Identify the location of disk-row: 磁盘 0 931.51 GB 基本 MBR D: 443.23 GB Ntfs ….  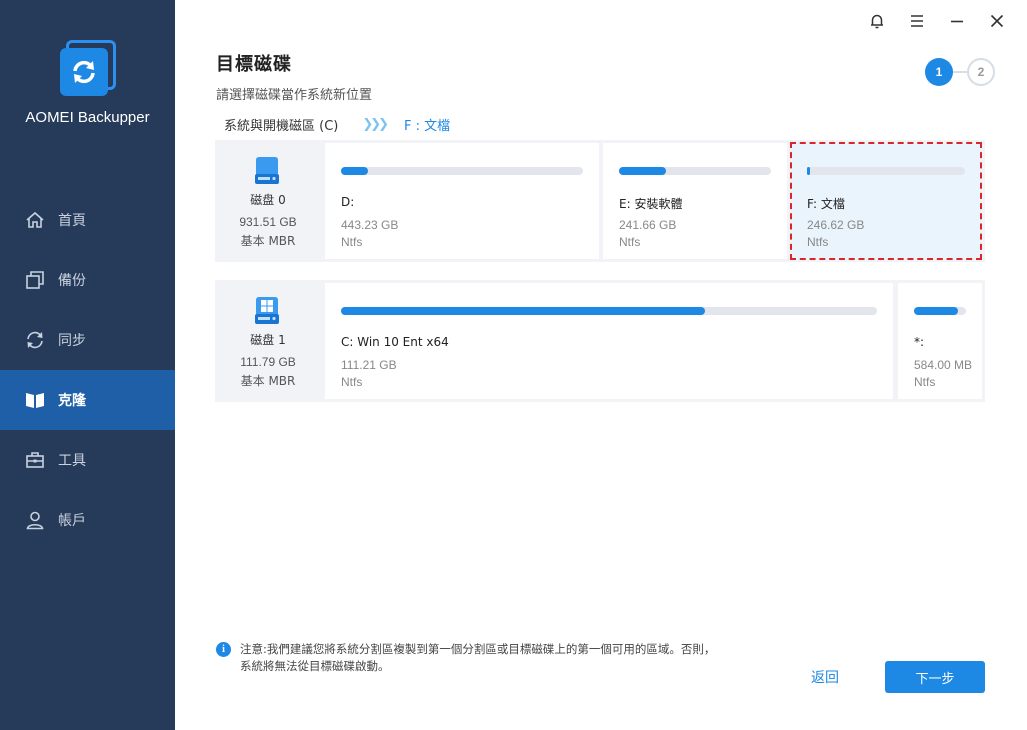
(600, 201).